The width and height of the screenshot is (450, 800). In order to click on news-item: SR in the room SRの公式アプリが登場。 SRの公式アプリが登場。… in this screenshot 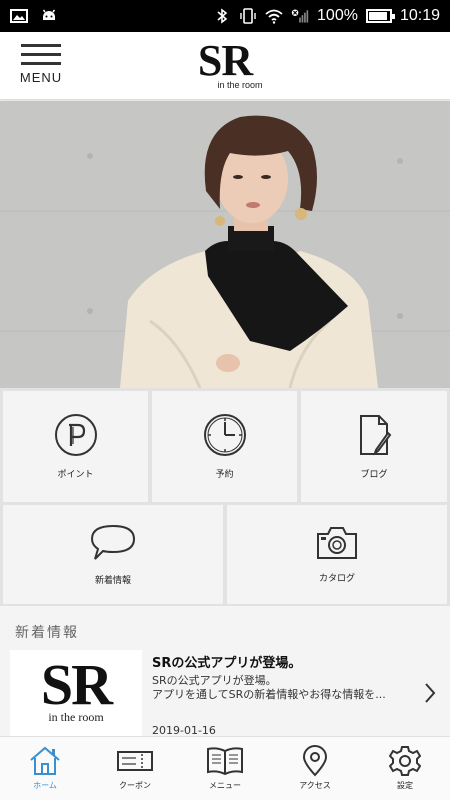, I will do `click(230, 693)`.